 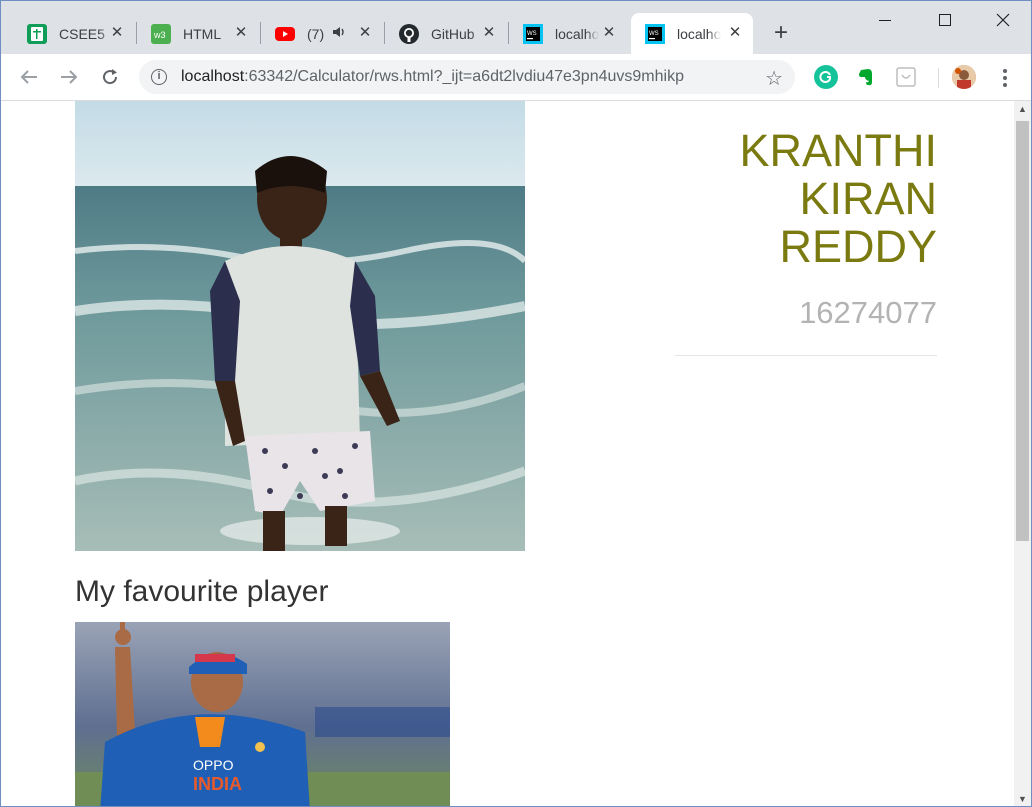 What do you see at coordinates (69, 77) in the screenshot?
I see `forward-button` at bounding box center [69, 77].